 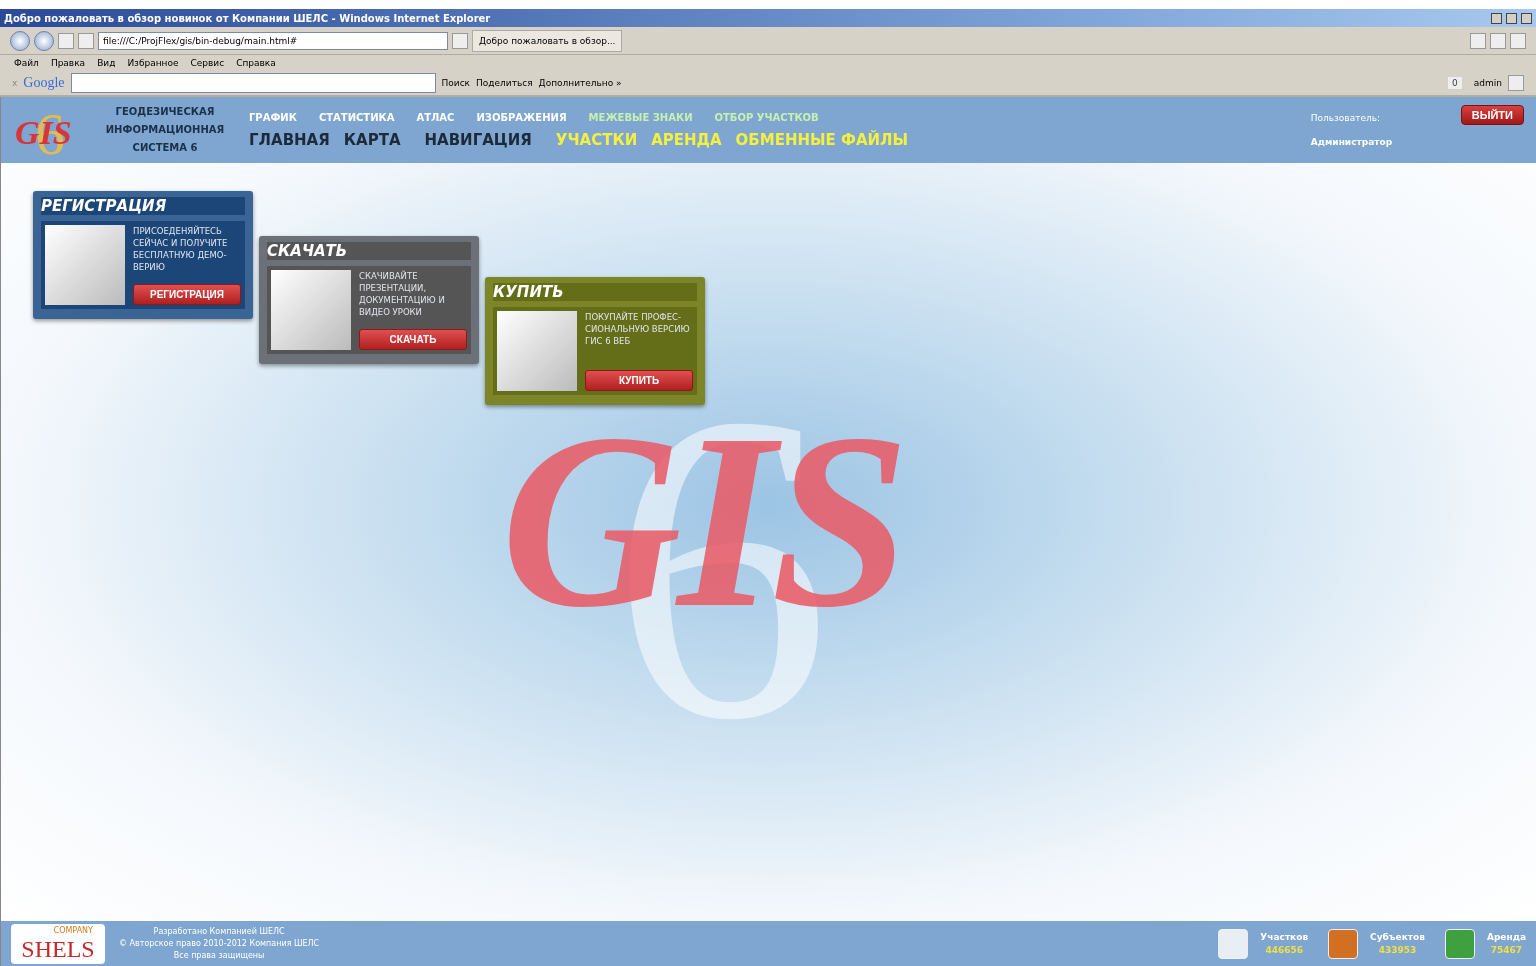 What do you see at coordinates (106, 63) in the screenshot?
I see `menu-item: Вид` at bounding box center [106, 63].